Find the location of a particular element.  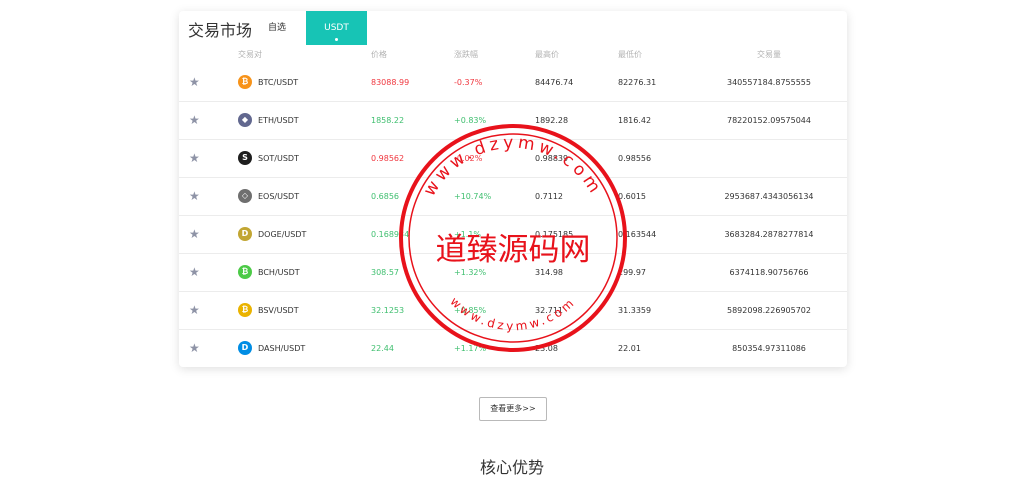

seal-url-bottom: www.dzymw.com is located at coordinates (512, 313).